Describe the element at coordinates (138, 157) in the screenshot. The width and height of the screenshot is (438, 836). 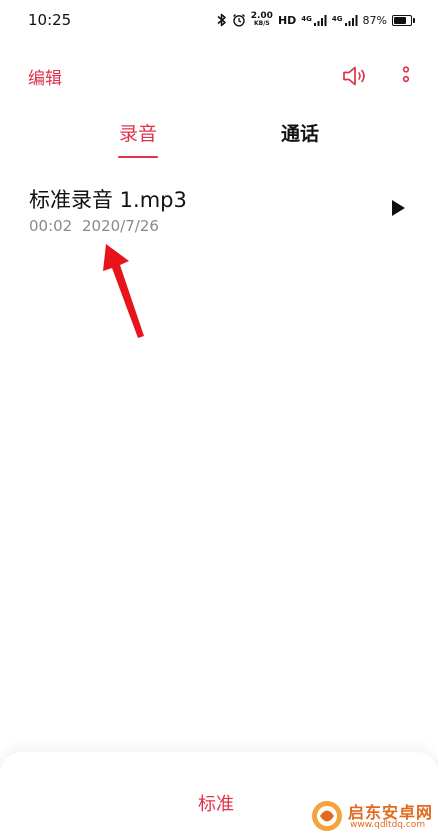
I see `tab-active-indicator` at that location.